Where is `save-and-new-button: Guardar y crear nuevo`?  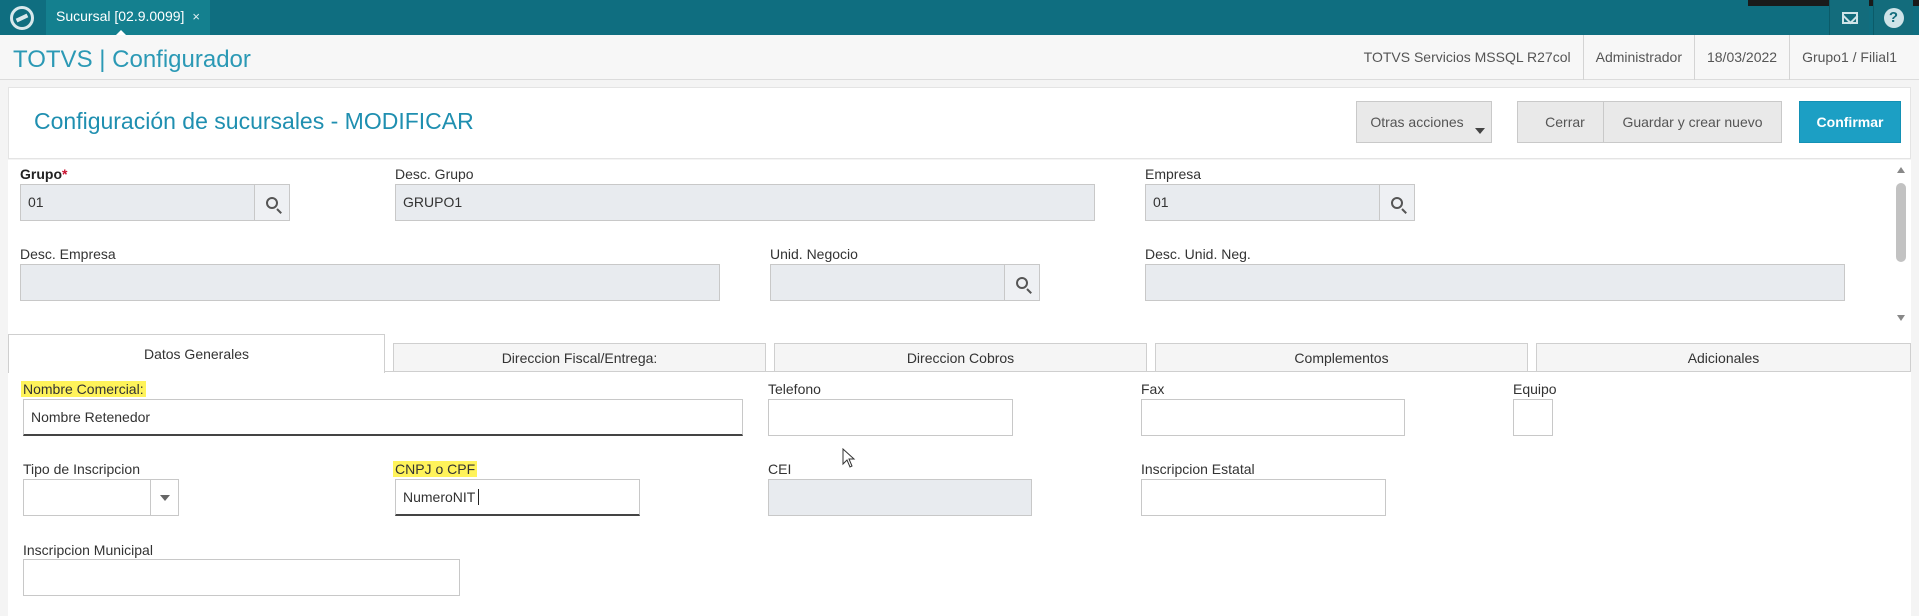 save-and-new-button: Guardar y crear nuevo is located at coordinates (1692, 122).